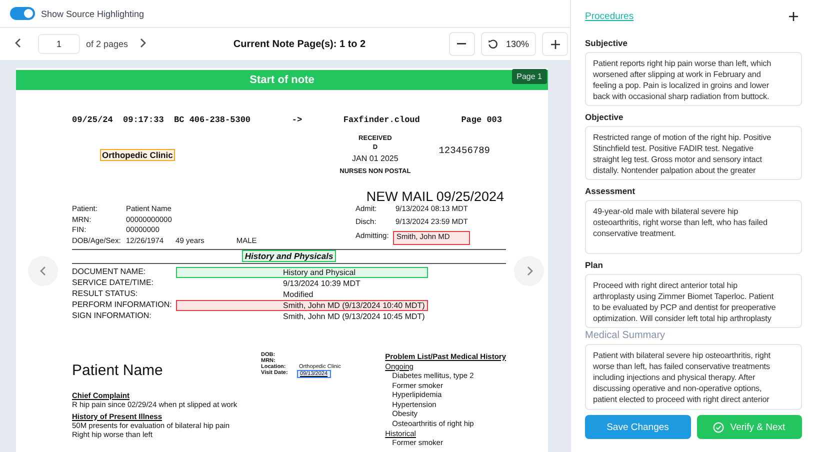  Describe the element at coordinates (693, 227) in the screenshot. I see `text-area: 49-year-old male with bilateral severe hip osteoarthritis, right worse than left, who has failed conservative treatment.` at that location.